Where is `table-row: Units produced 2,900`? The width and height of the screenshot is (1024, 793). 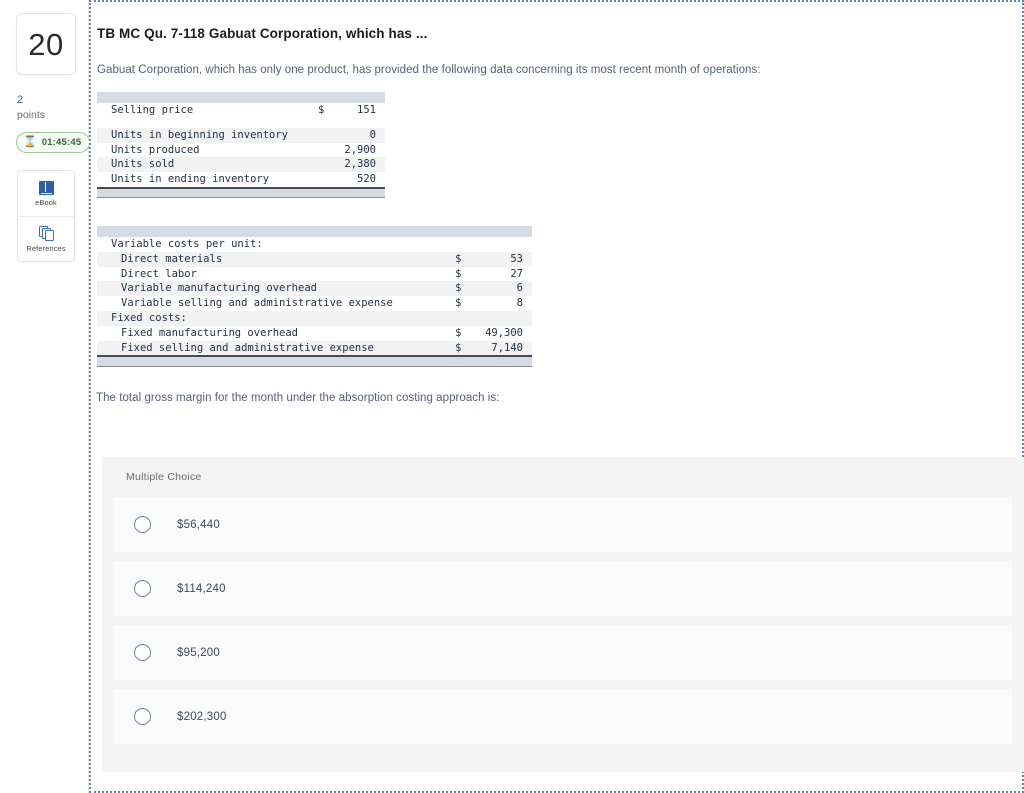 table-row: Units produced 2,900 is located at coordinates (241, 150).